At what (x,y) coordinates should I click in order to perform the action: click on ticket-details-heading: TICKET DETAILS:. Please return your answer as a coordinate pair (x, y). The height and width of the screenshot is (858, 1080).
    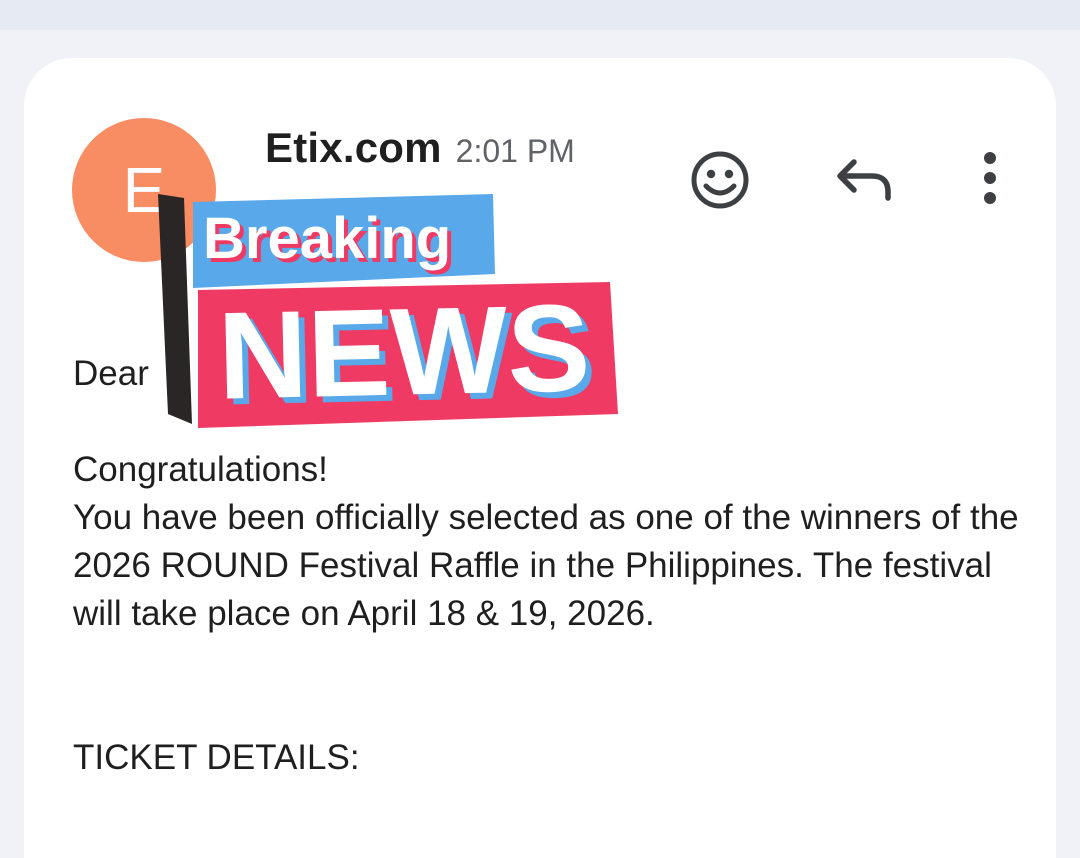
    Looking at the image, I should click on (216, 757).